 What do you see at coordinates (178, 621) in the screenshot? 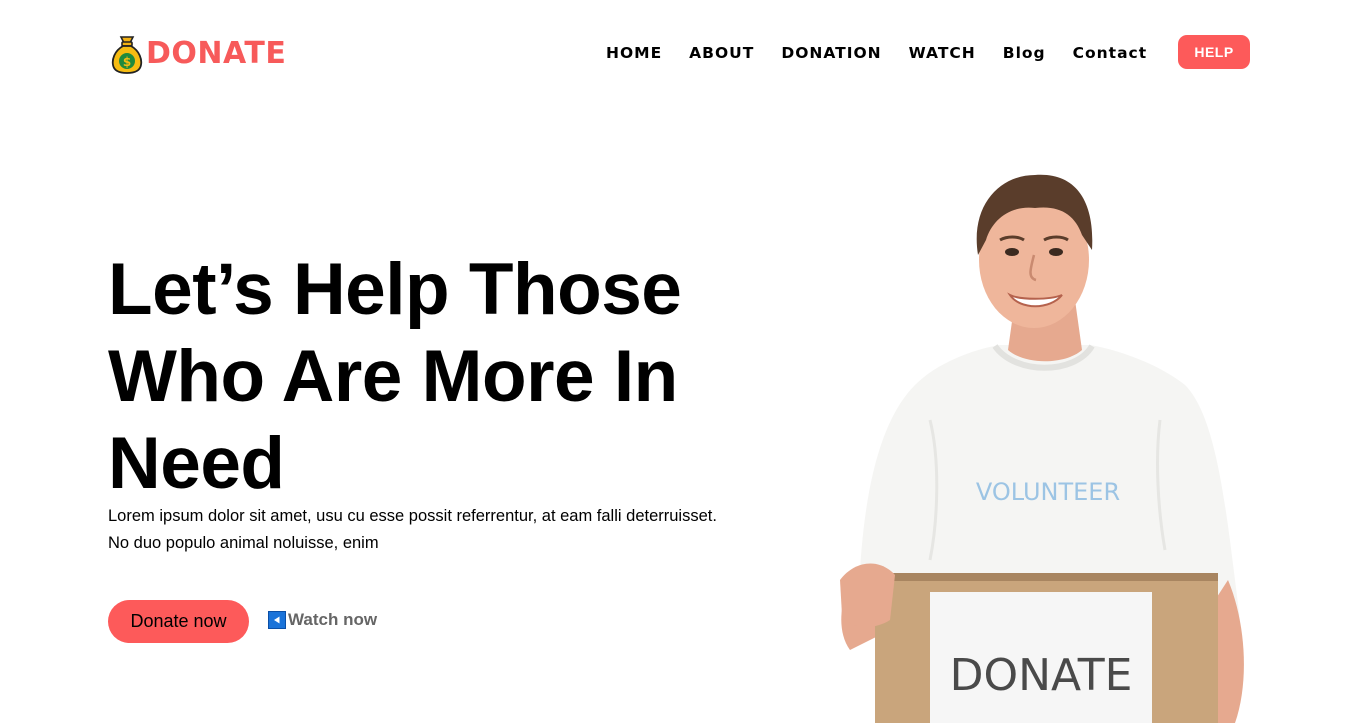
I see `donate-now-button: Donate now` at bounding box center [178, 621].